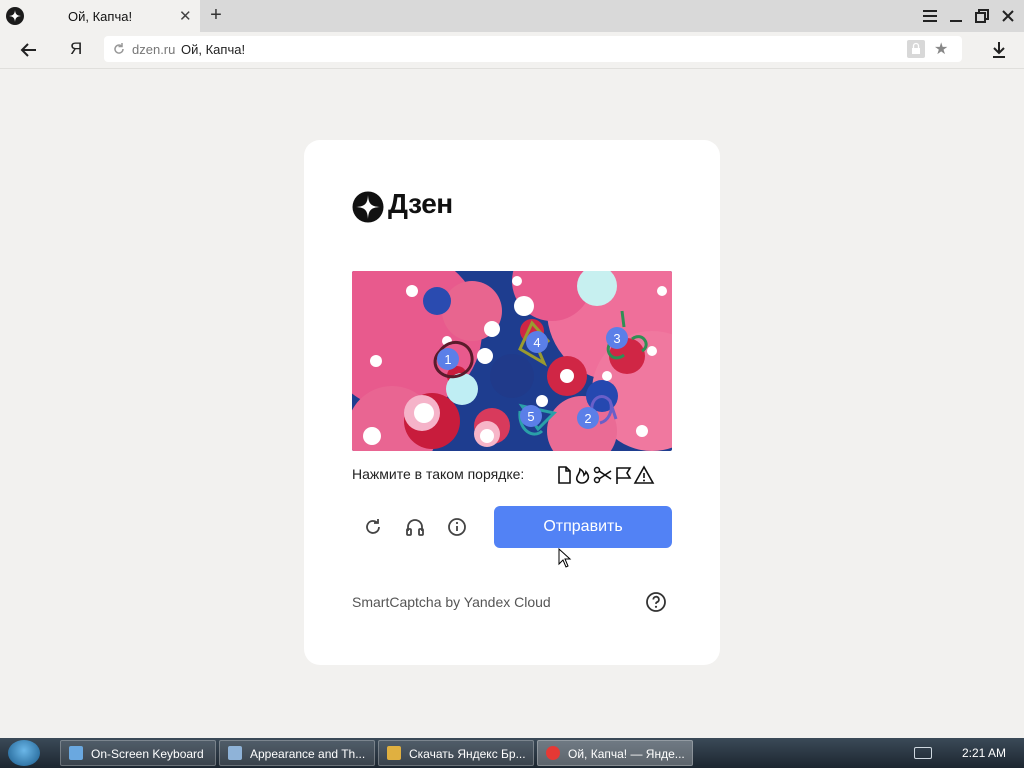  Describe the element at coordinates (438, 474) in the screenshot. I see `captcha-instruction: Нажмите в таком порядке:` at that location.